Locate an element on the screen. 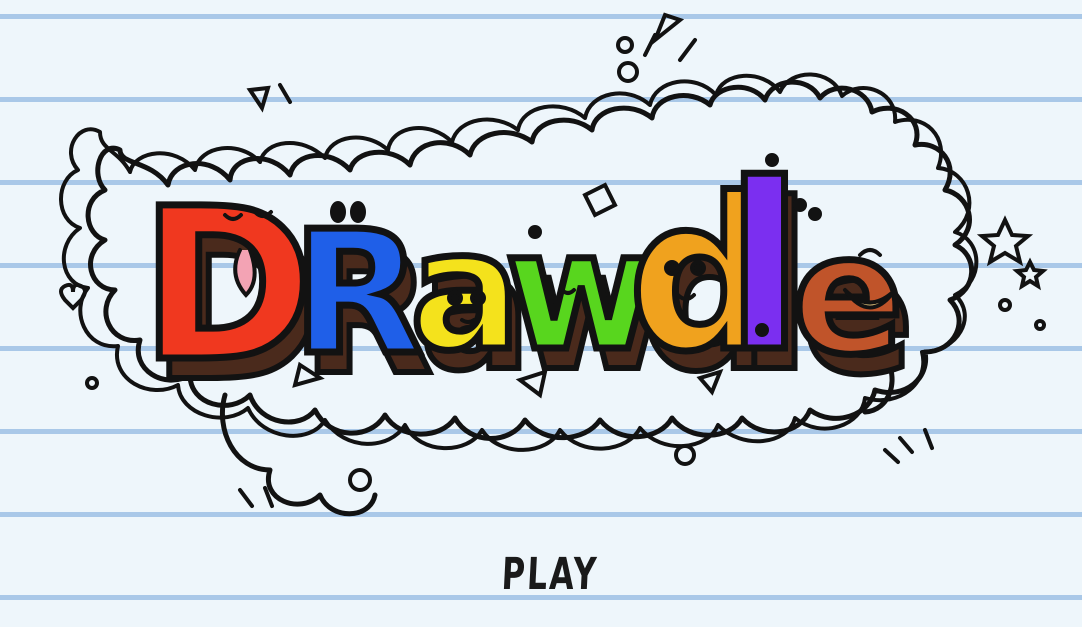 The height and width of the screenshot is (627, 1082). logo-letter-d: D is located at coordinates (227, 285).